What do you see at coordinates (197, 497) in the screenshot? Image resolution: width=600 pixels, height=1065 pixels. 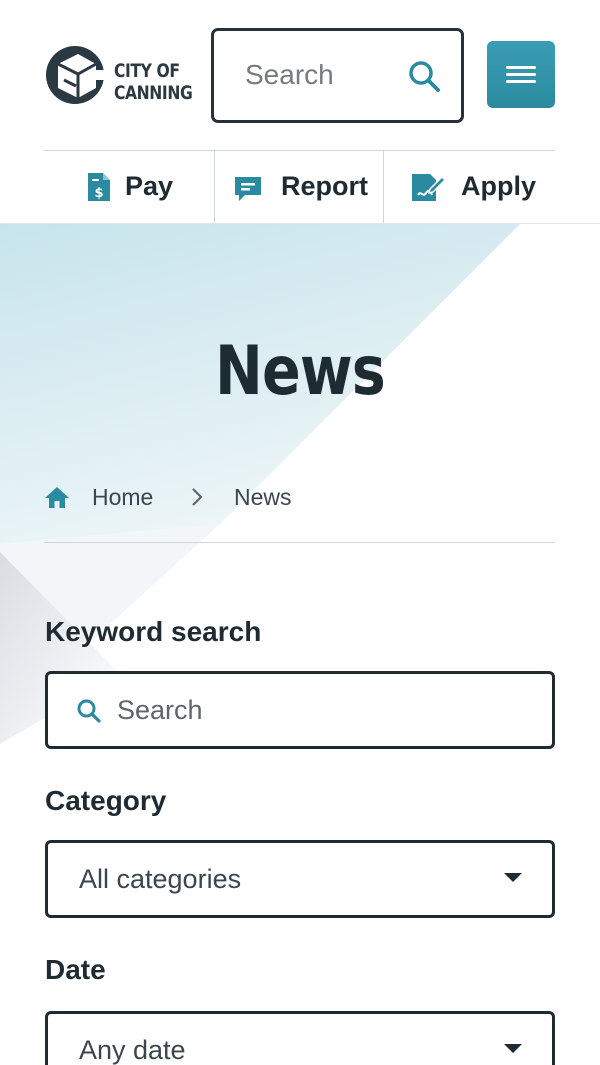 I see `chevron-right-icon` at bounding box center [197, 497].